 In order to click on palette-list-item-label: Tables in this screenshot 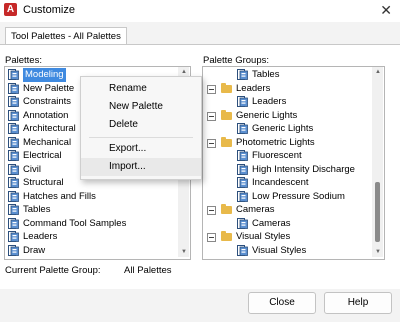, I will do `click(37, 209)`.